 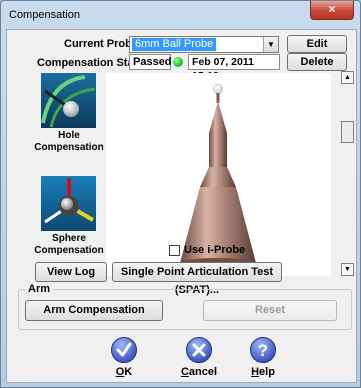 I want to click on sphere-compensation-icon, so click(x=68, y=203).